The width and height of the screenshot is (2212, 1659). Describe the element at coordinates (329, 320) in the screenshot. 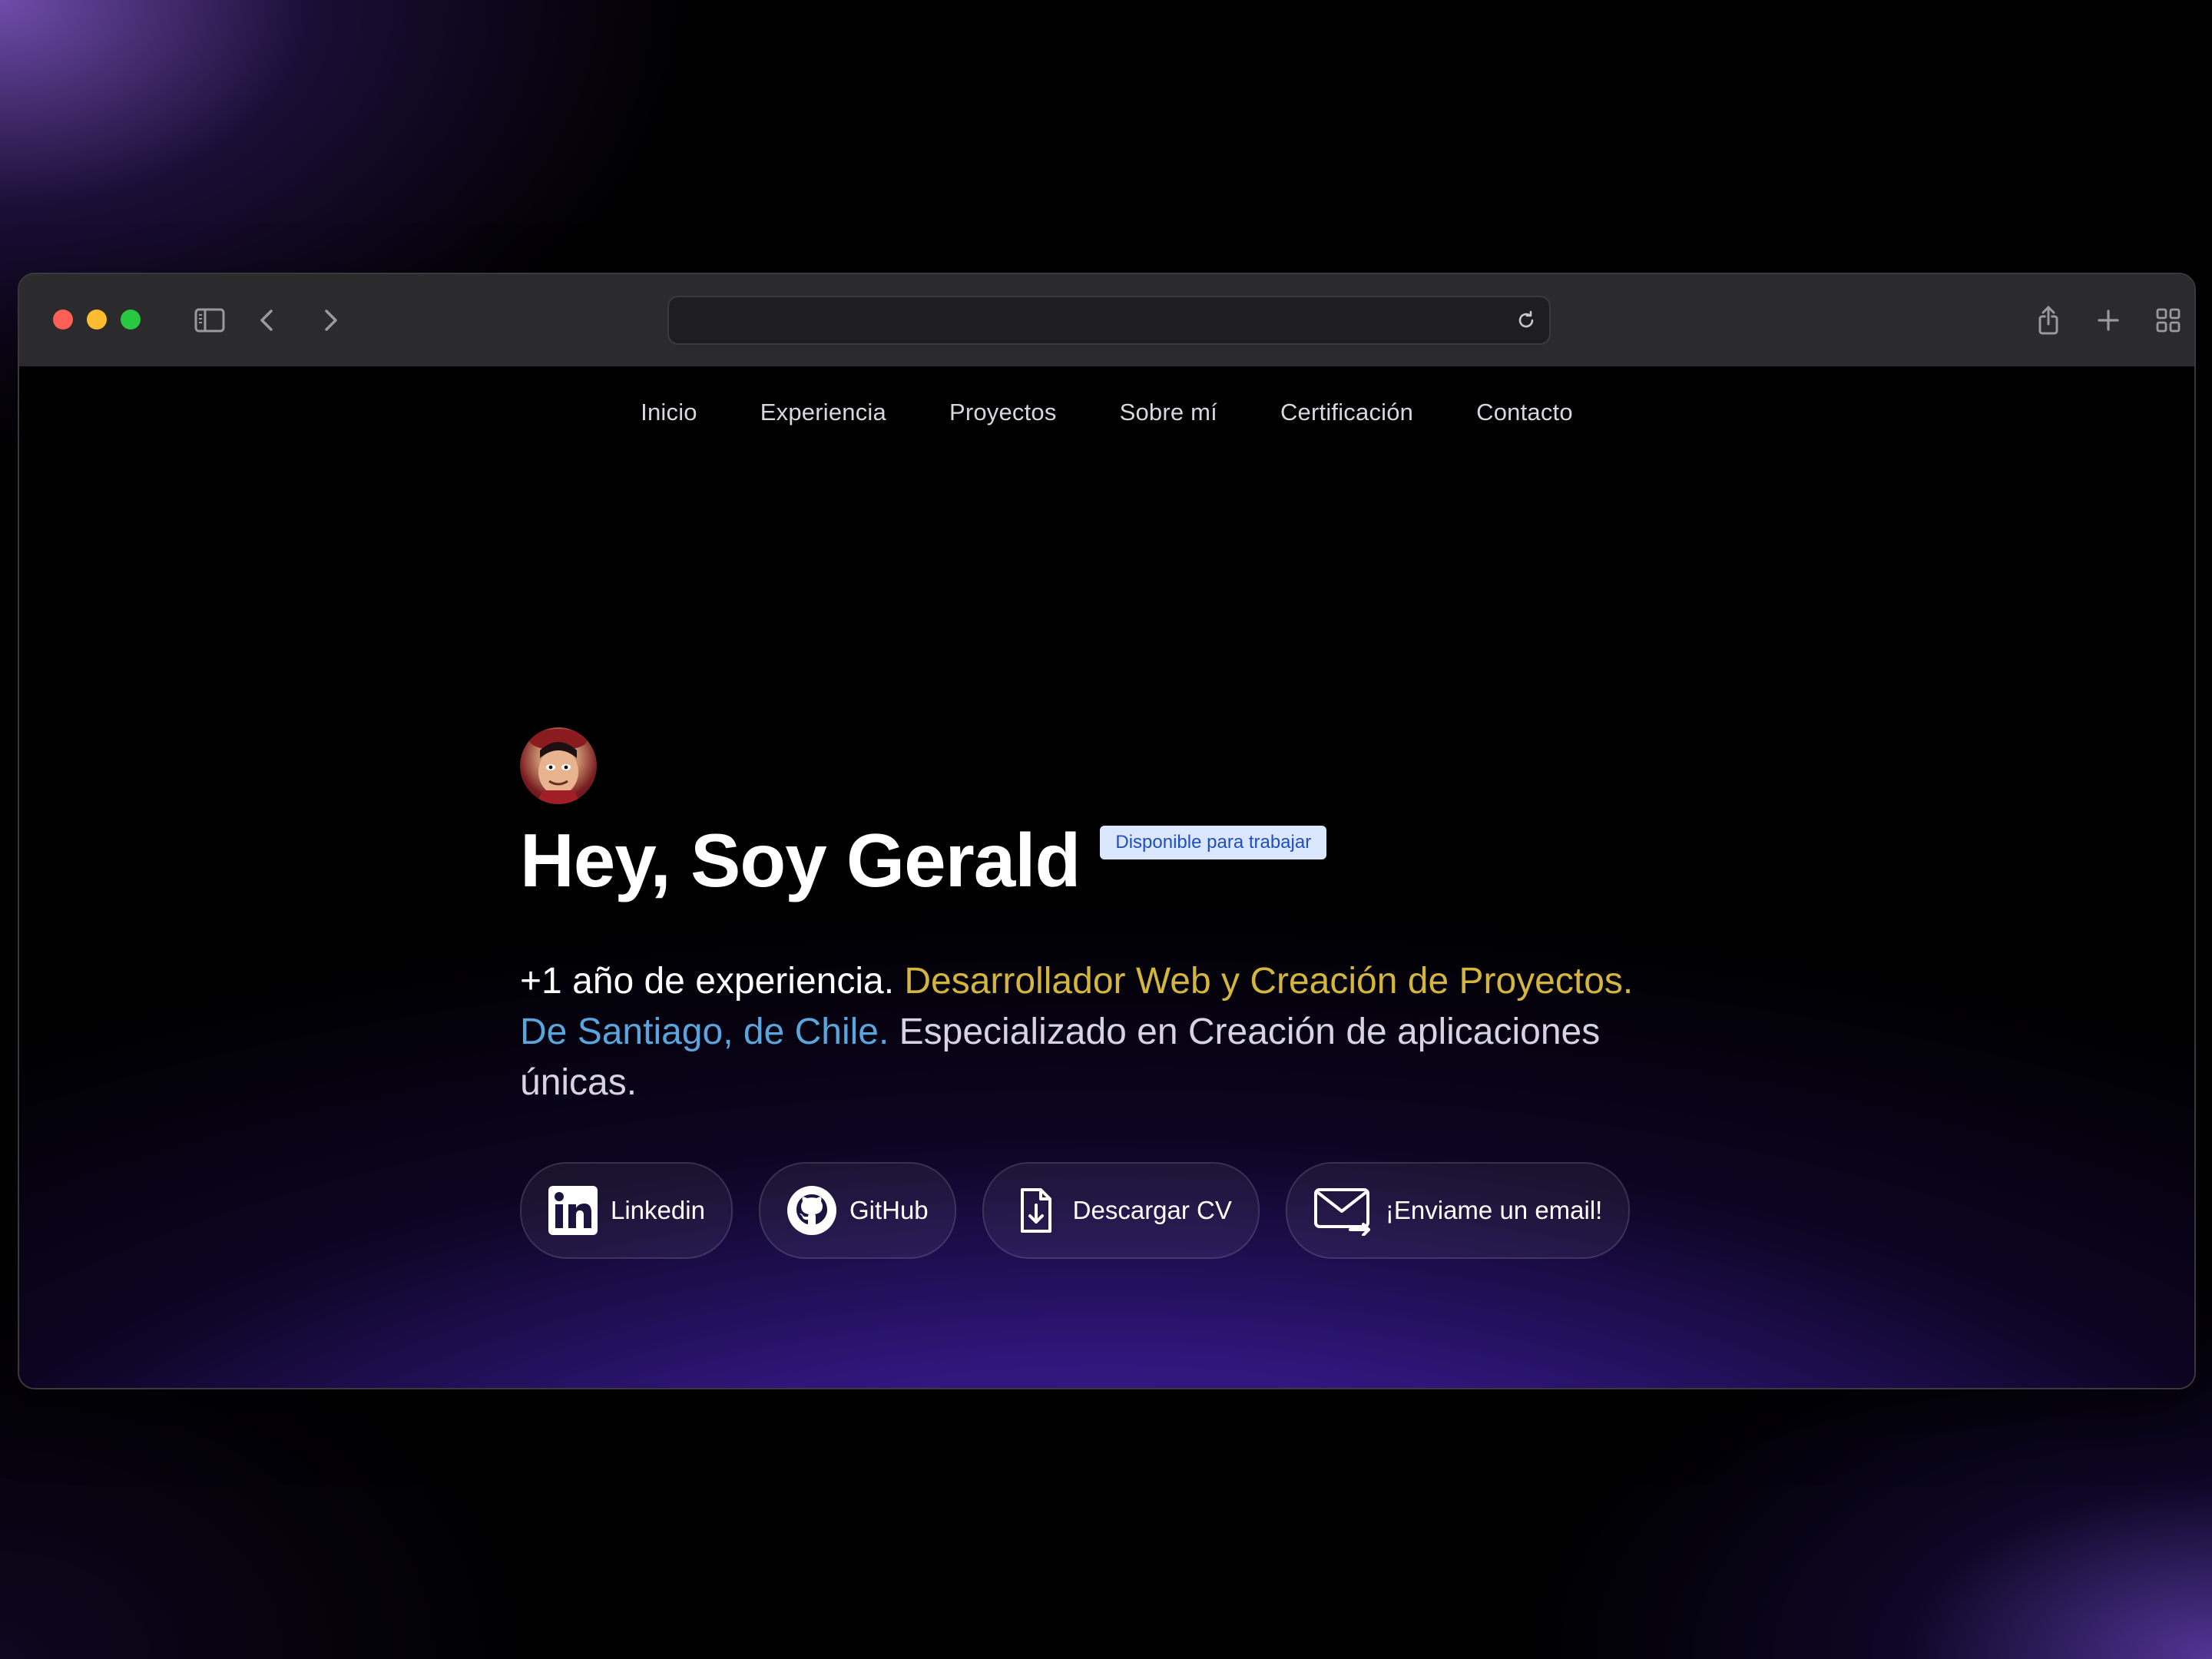

I see `forward-icon` at that location.